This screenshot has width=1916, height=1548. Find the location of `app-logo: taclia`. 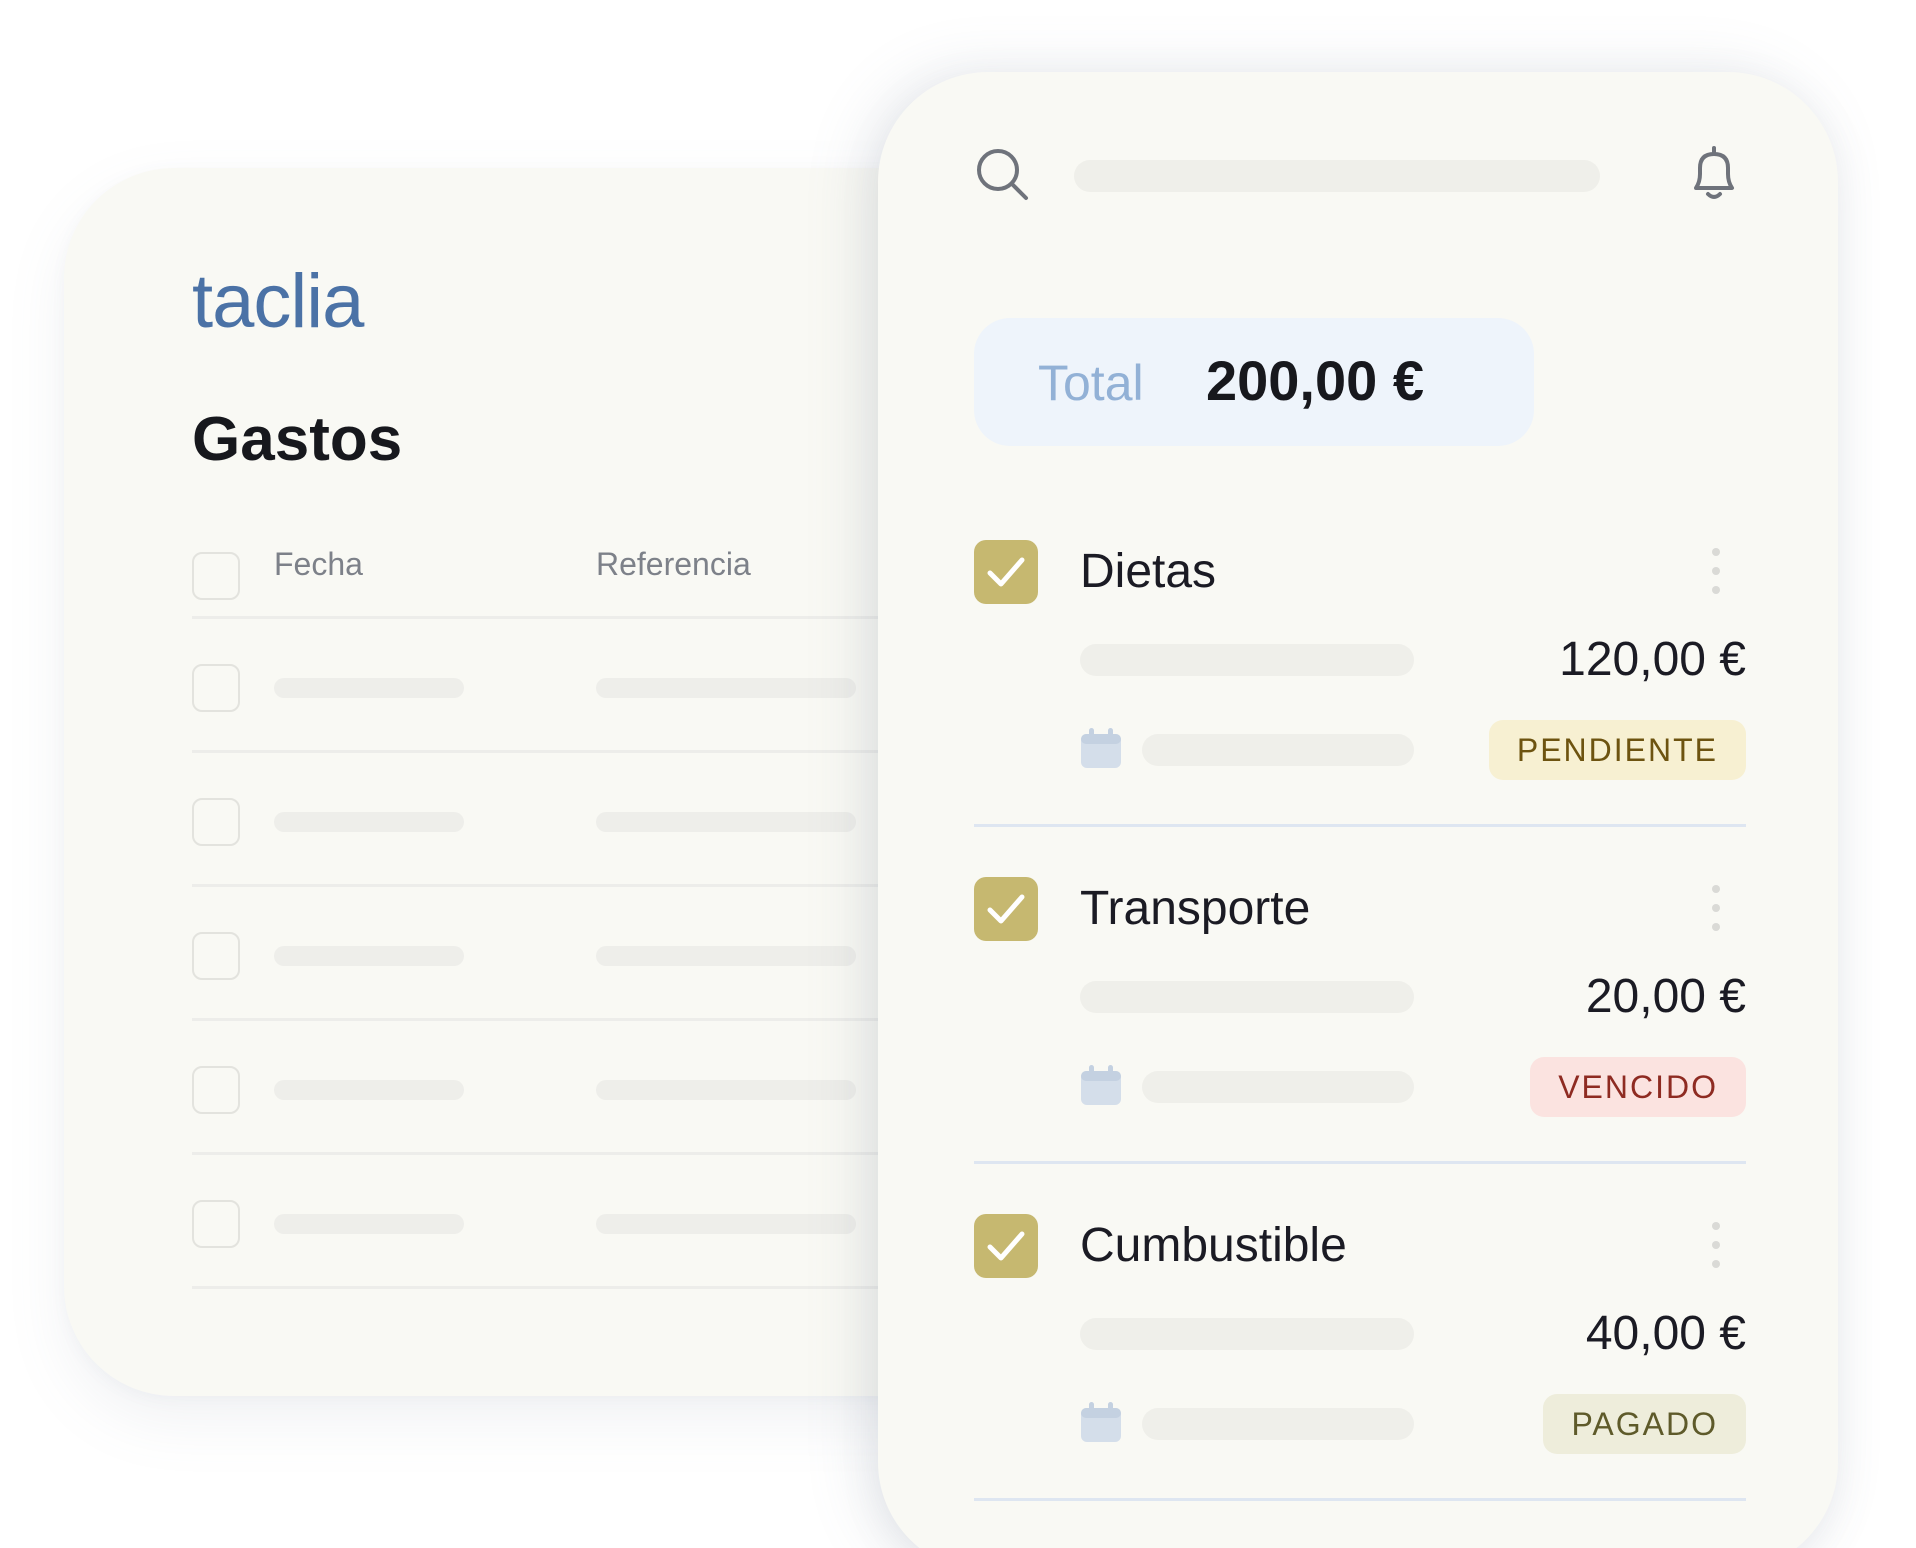

app-logo: taclia is located at coordinates (278, 301).